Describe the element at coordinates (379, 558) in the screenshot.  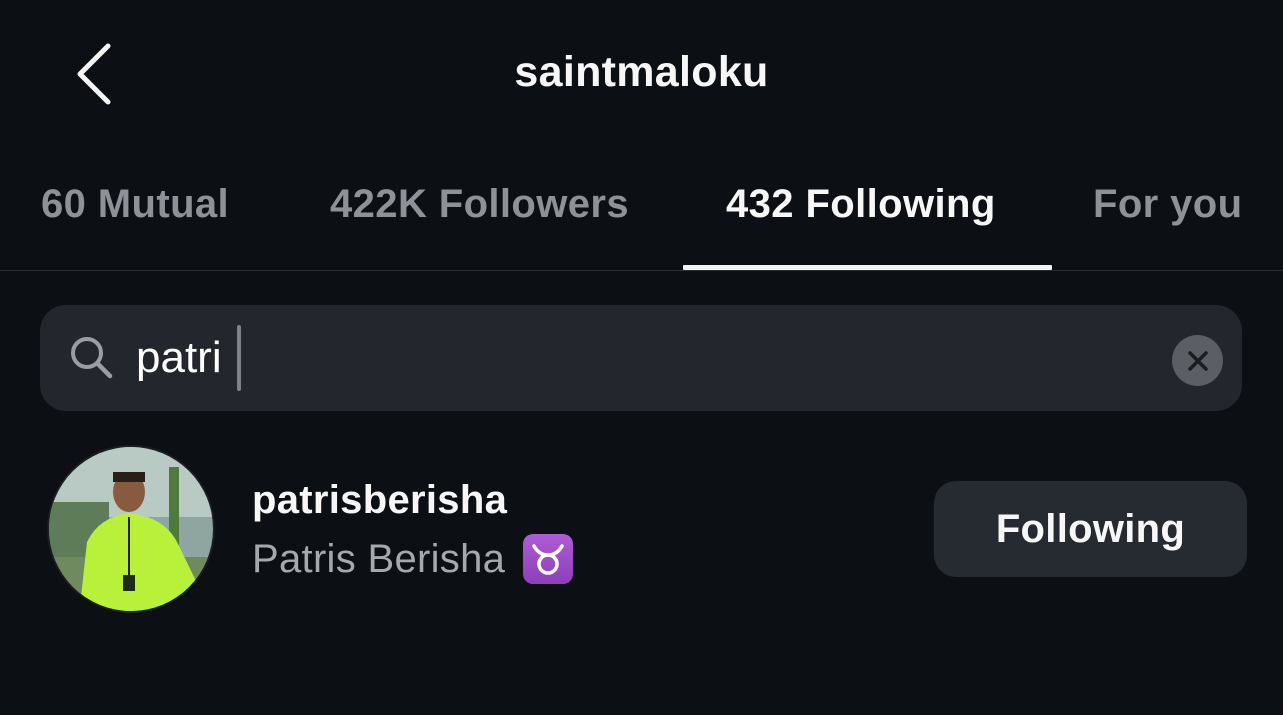
I see `result-full-name-text: Patris Berisha` at that location.